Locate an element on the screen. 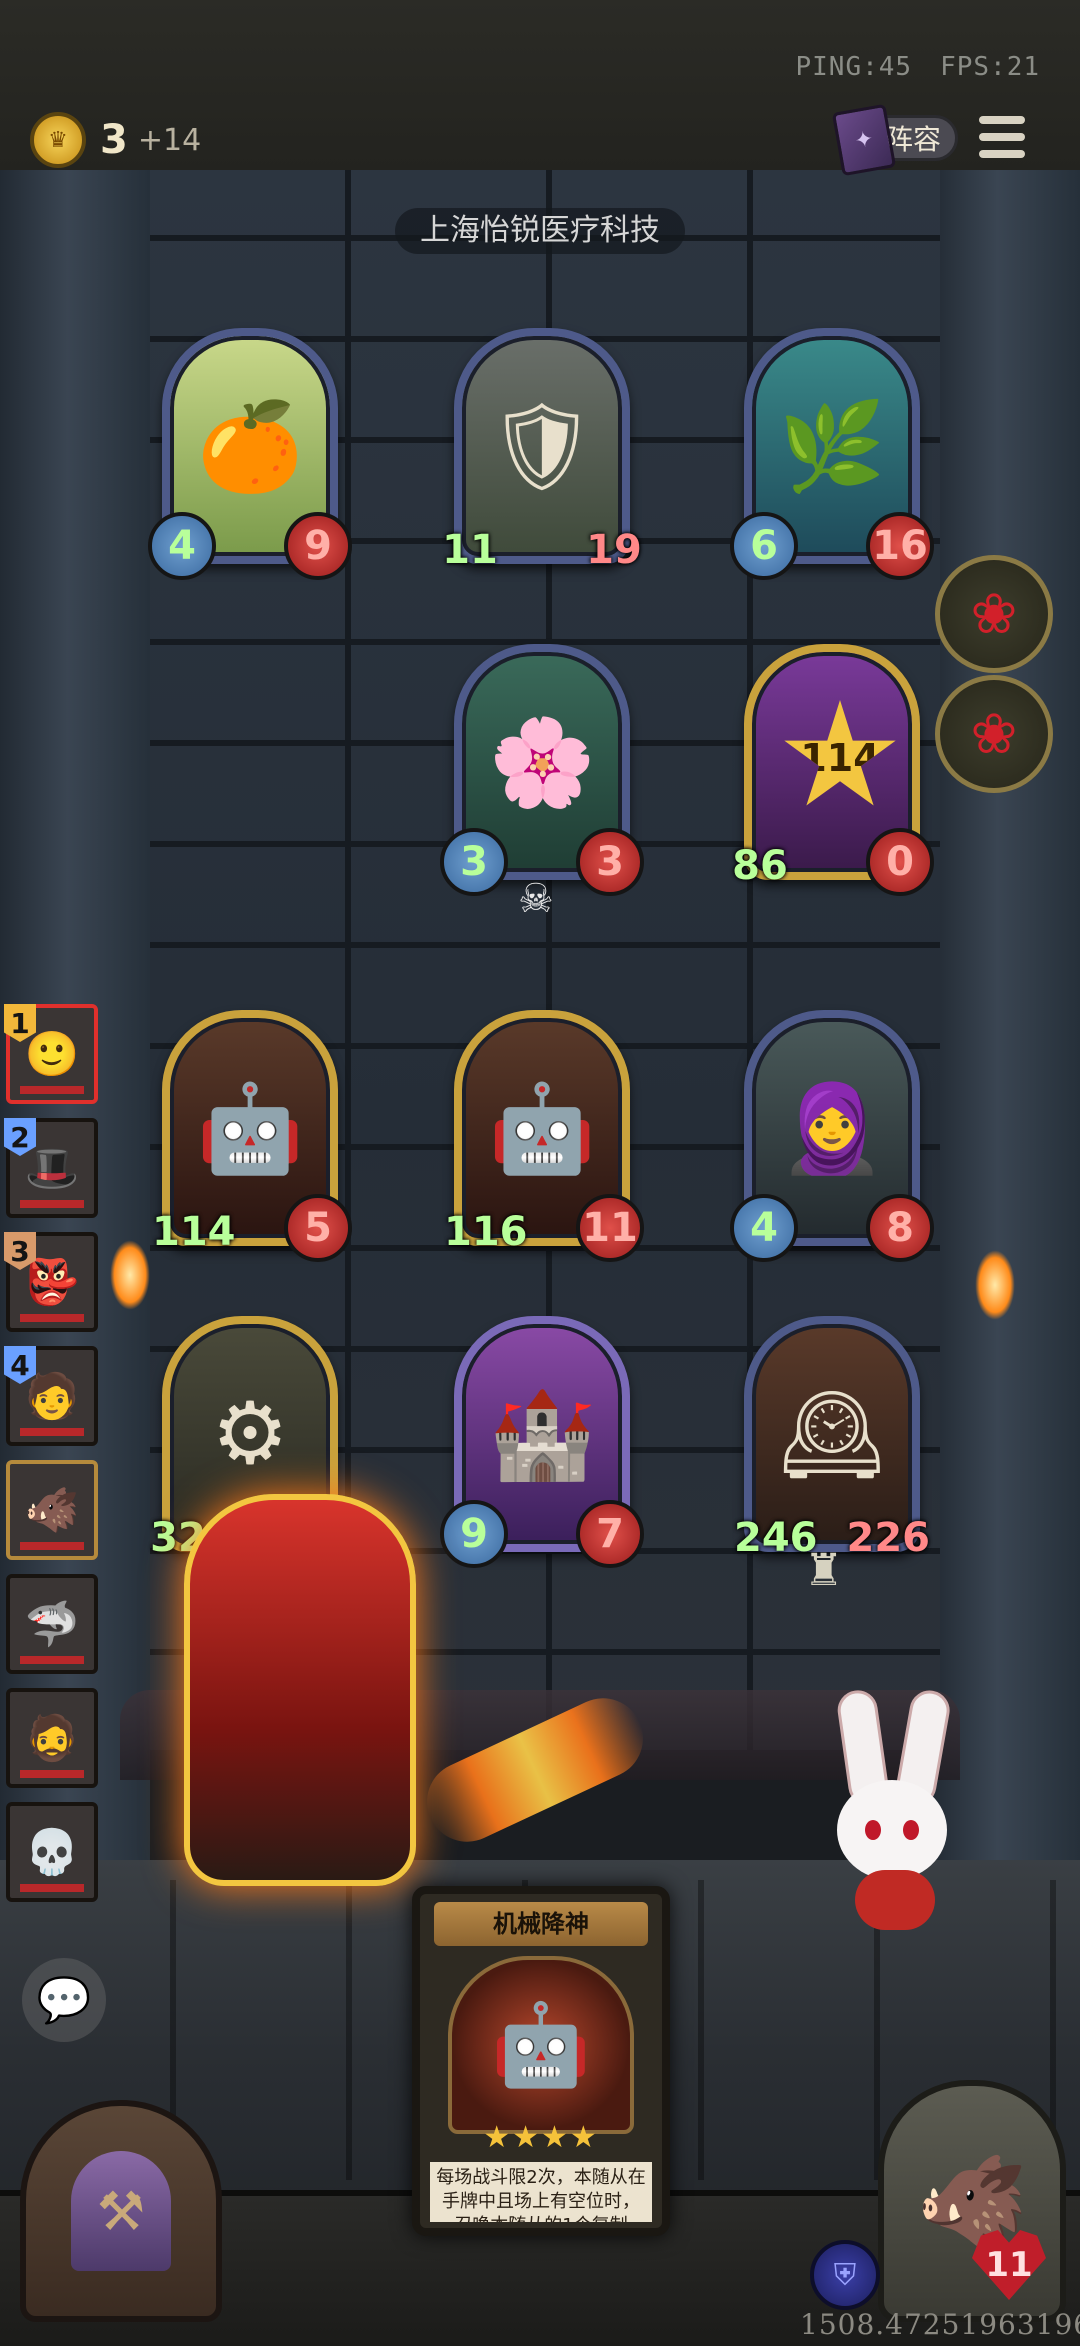 The height and width of the screenshot is (2346, 1080). chat-icon: 💬 is located at coordinates (64, 2000).